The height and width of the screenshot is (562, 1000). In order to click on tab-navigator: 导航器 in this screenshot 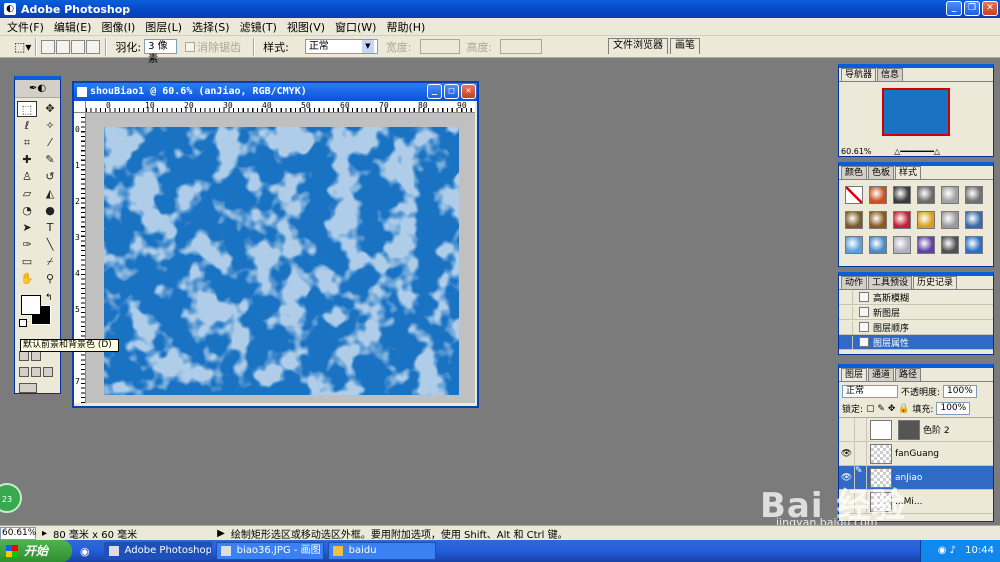, I will do `click(859, 74)`.